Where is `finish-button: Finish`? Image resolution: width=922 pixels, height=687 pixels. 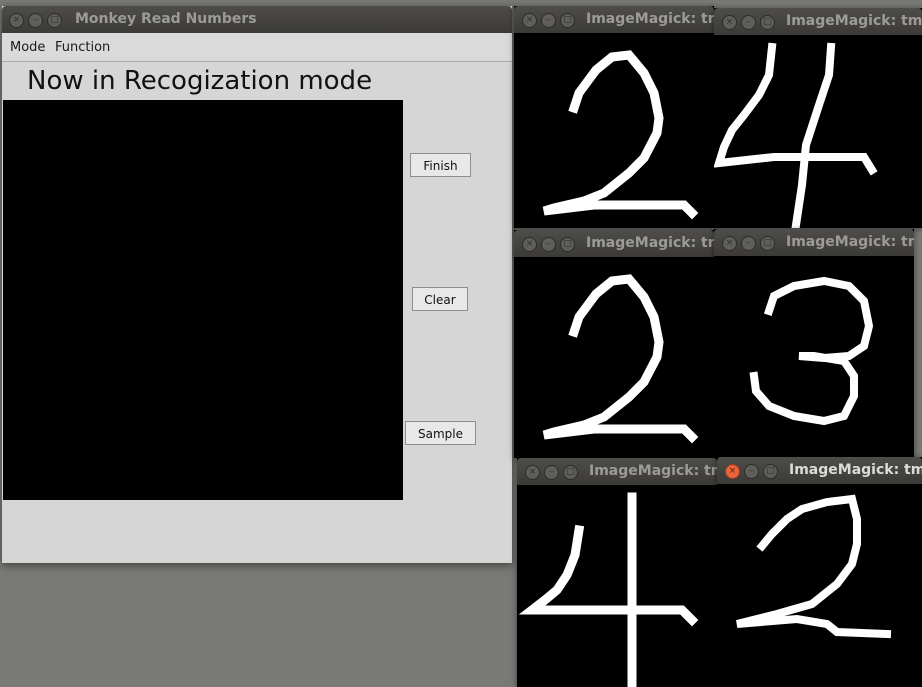 finish-button: Finish is located at coordinates (440, 165).